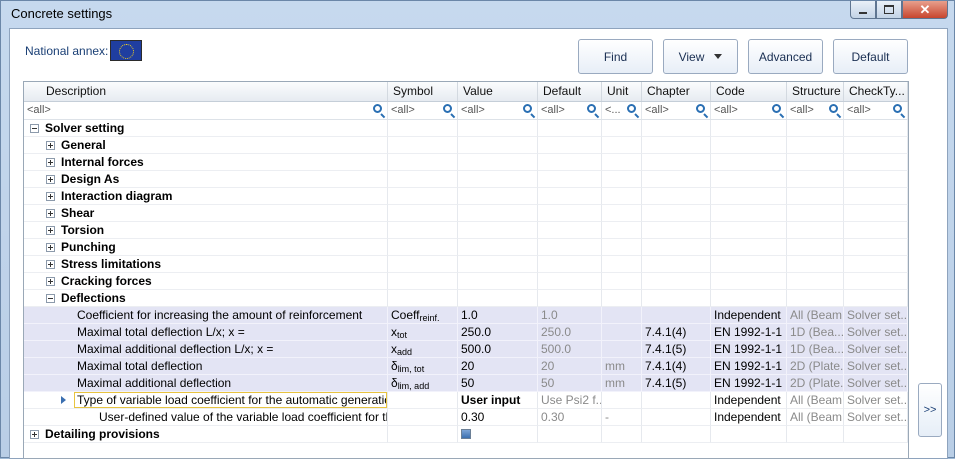 This screenshot has width=955, height=459. Describe the element at coordinates (498, 315) in the screenshot. I see `value-cell: 1.0` at that location.